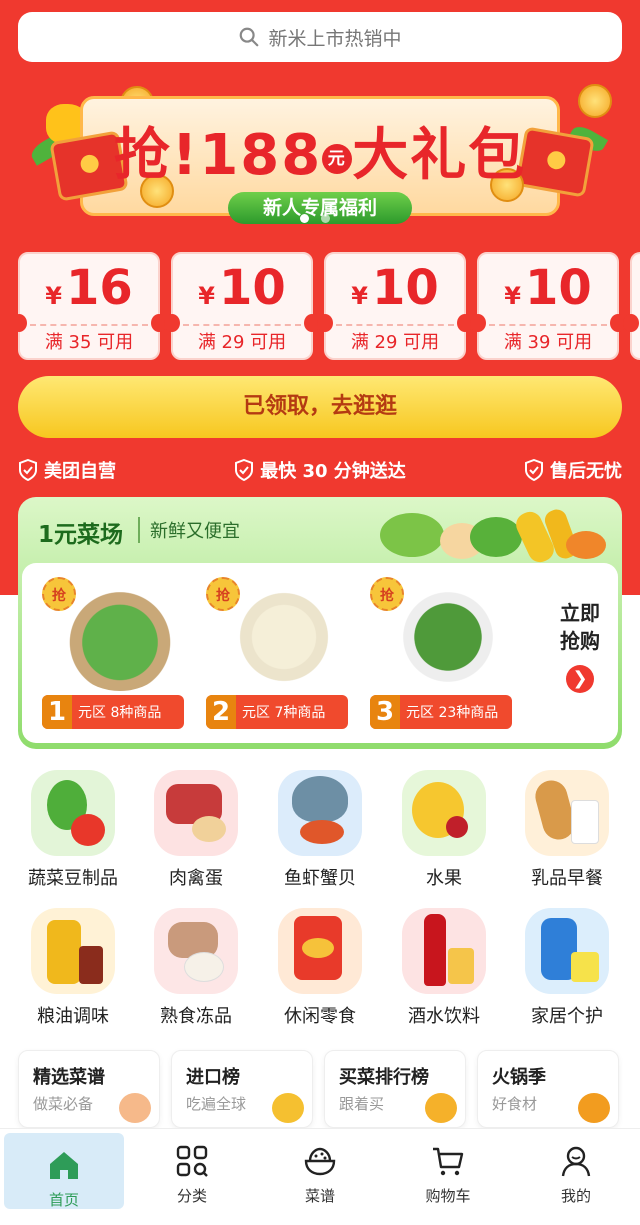 This screenshot has height=1225, width=640. I want to click on coupon-card: ¥16 满 35 可用, so click(92, 306).